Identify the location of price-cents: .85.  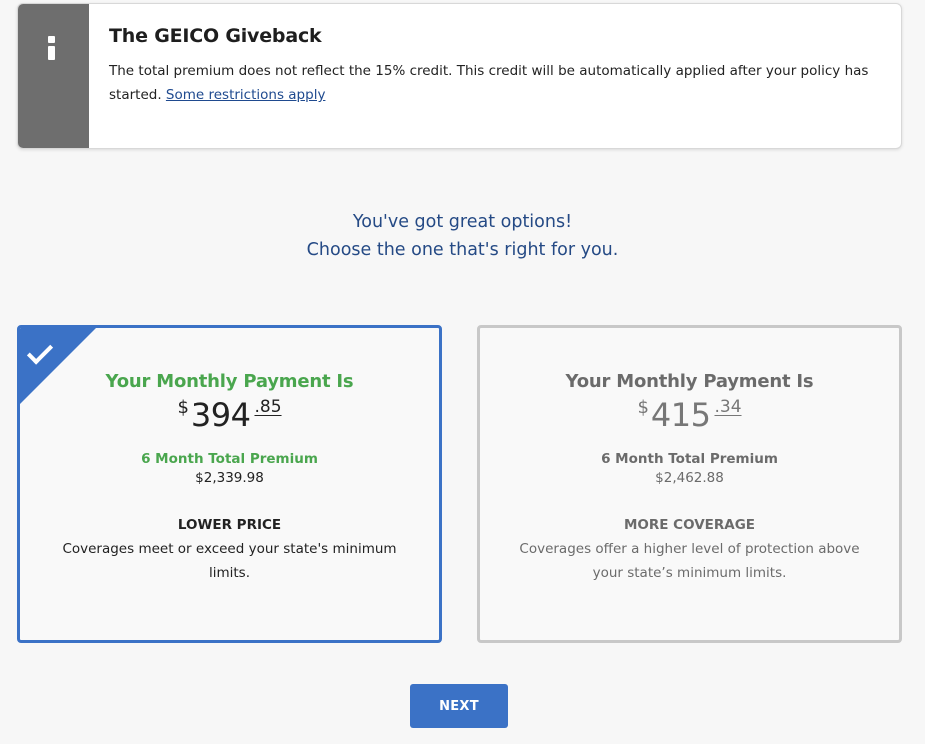
(268, 407).